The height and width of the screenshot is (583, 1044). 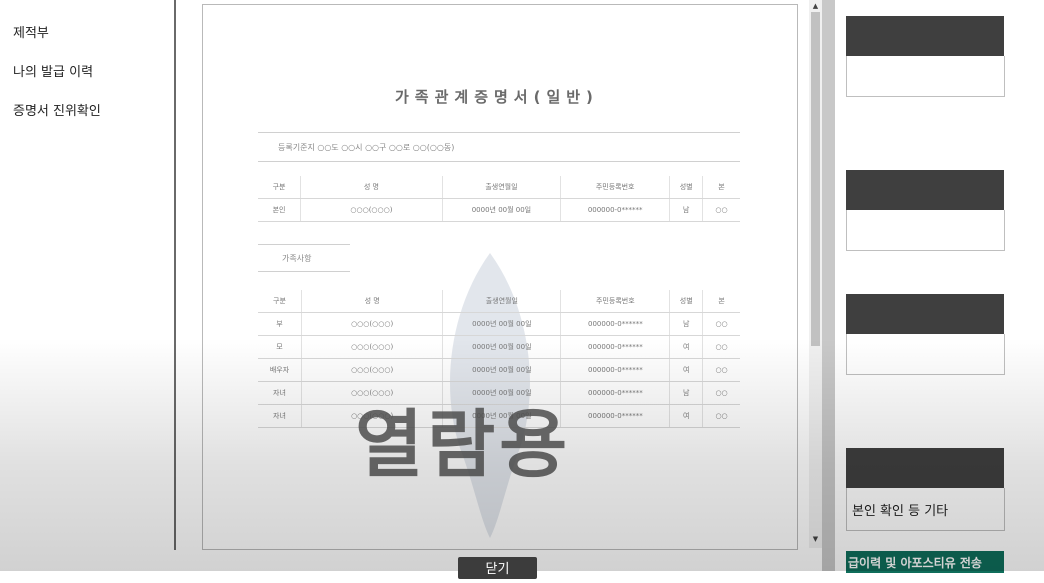 I want to click on scroll-up-icon: ▲, so click(x=815, y=6).